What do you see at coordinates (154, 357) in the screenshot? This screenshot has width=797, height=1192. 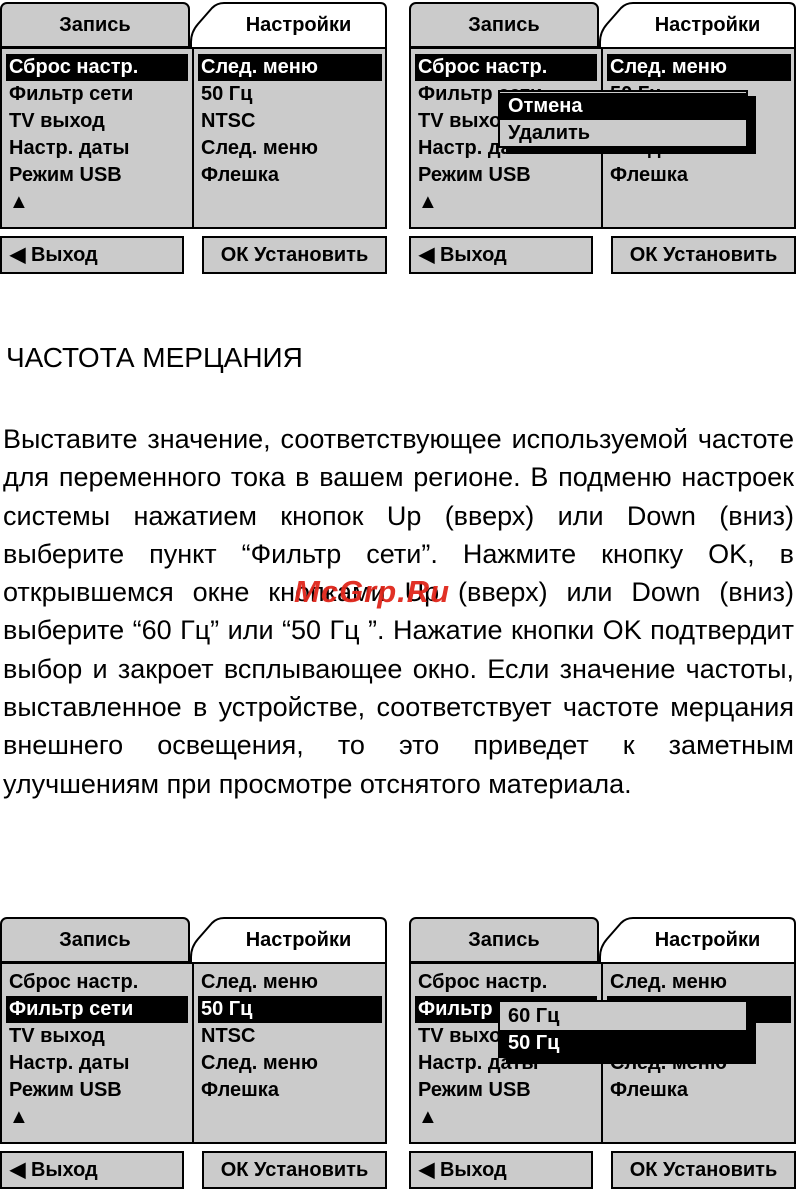 I see `section-heading: ЧАСТОТА МЕРЦАНИЯ` at bounding box center [154, 357].